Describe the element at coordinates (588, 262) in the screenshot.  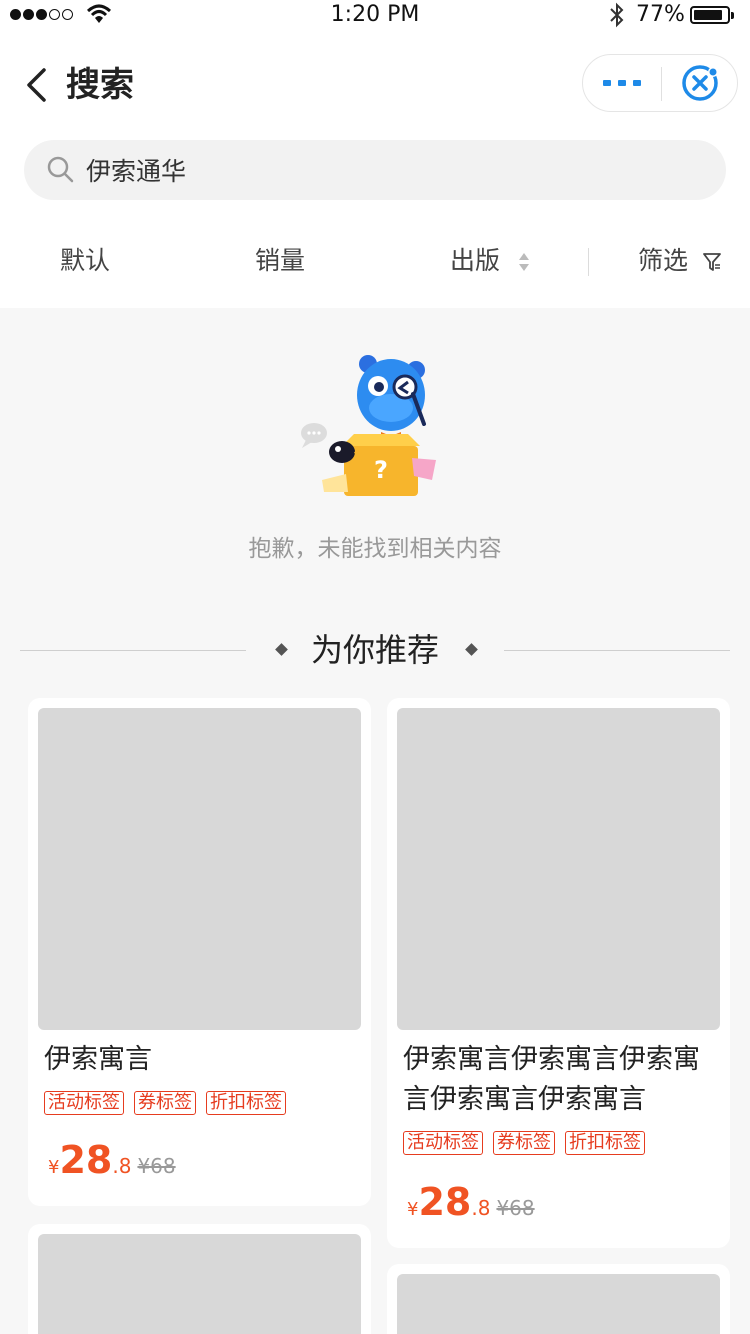
I see `sort-divider` at that location.